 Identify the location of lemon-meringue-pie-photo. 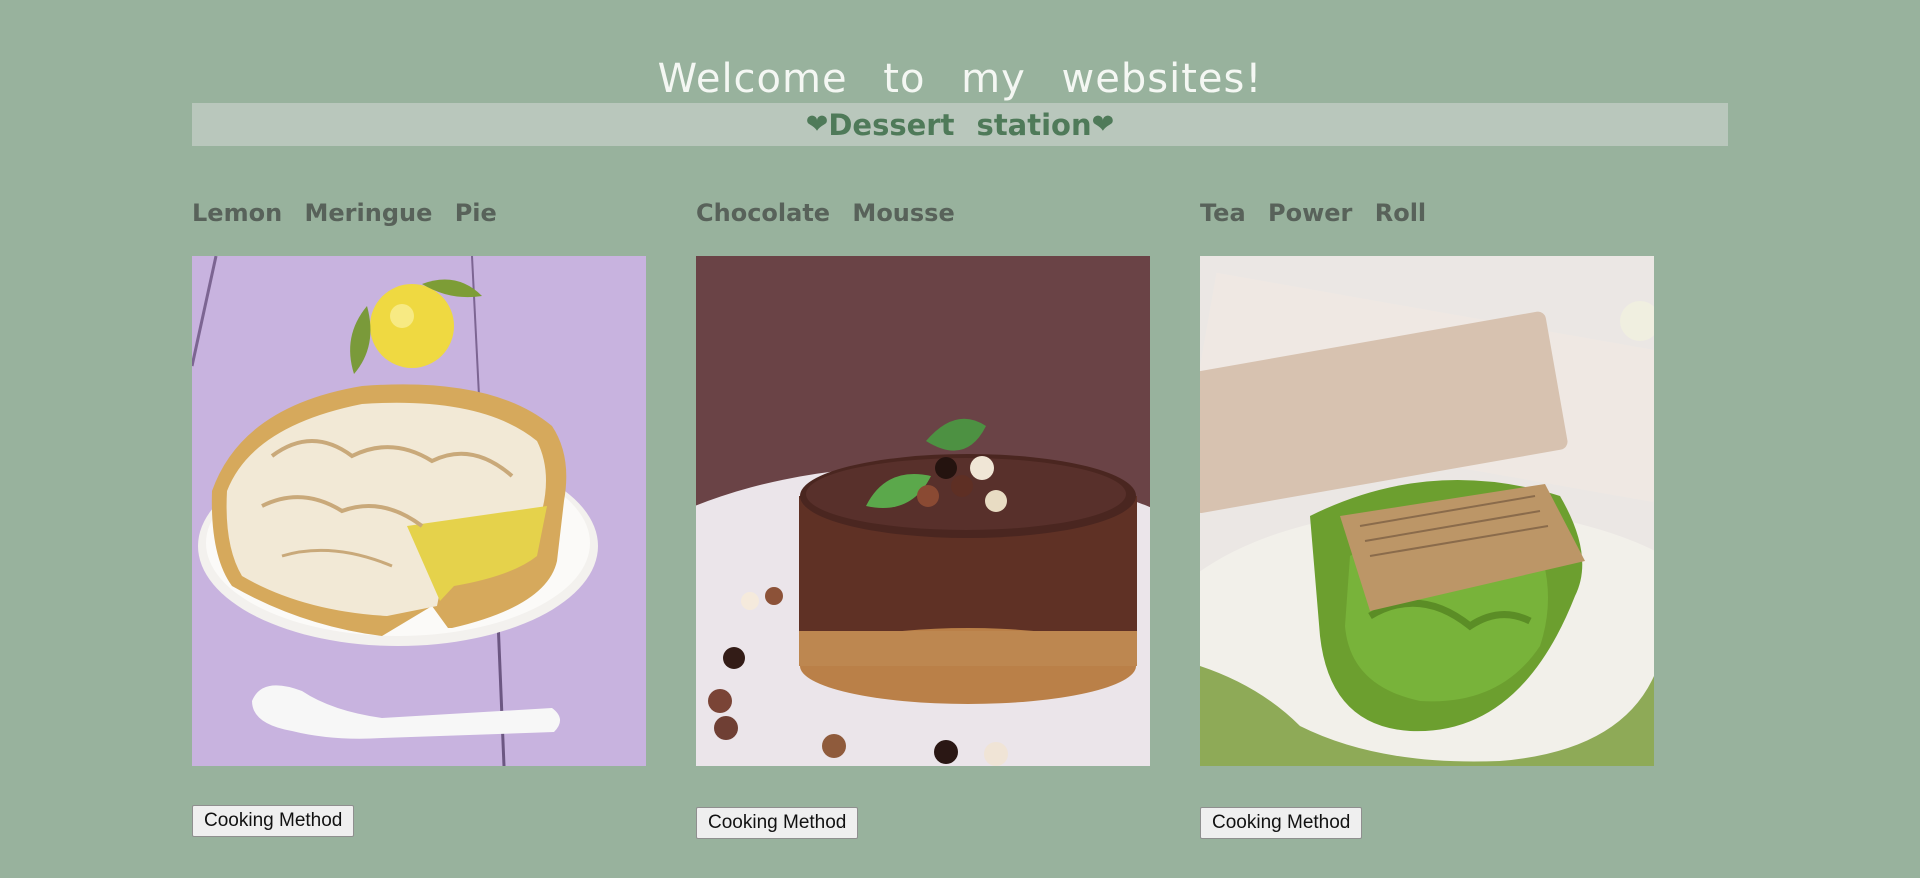
(419, 511).